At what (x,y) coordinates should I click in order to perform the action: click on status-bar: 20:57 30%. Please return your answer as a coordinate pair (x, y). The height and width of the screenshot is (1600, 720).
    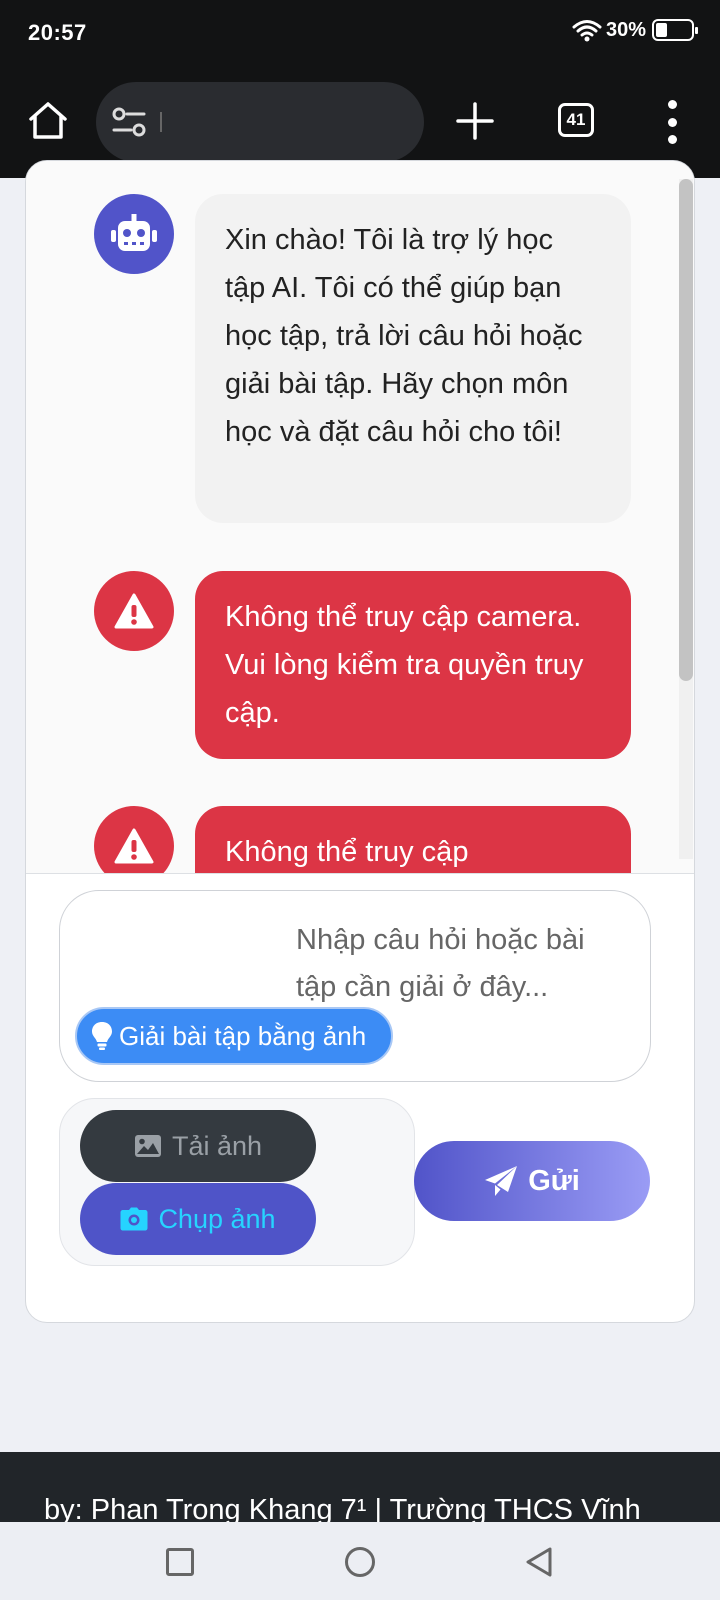
    Looking at the image, I should click on (360, 34).